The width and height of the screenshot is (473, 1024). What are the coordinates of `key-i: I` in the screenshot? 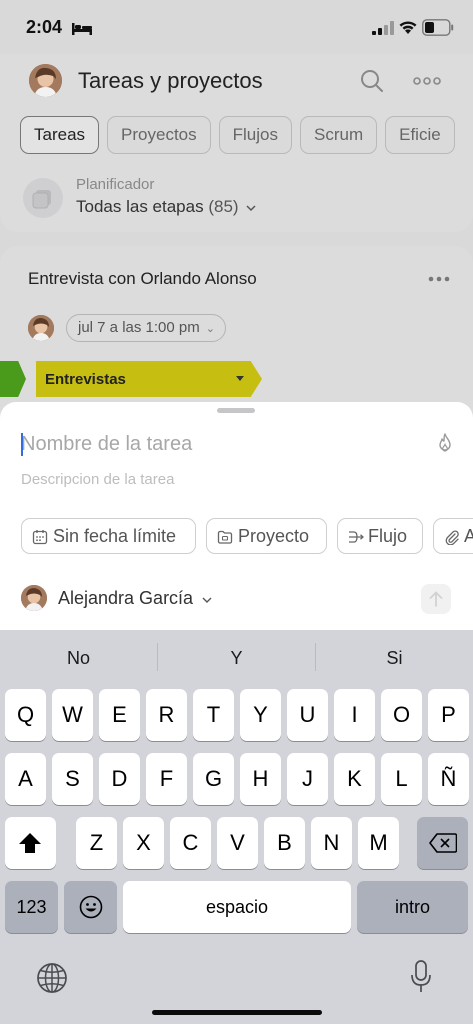 It's located at (354, 715).